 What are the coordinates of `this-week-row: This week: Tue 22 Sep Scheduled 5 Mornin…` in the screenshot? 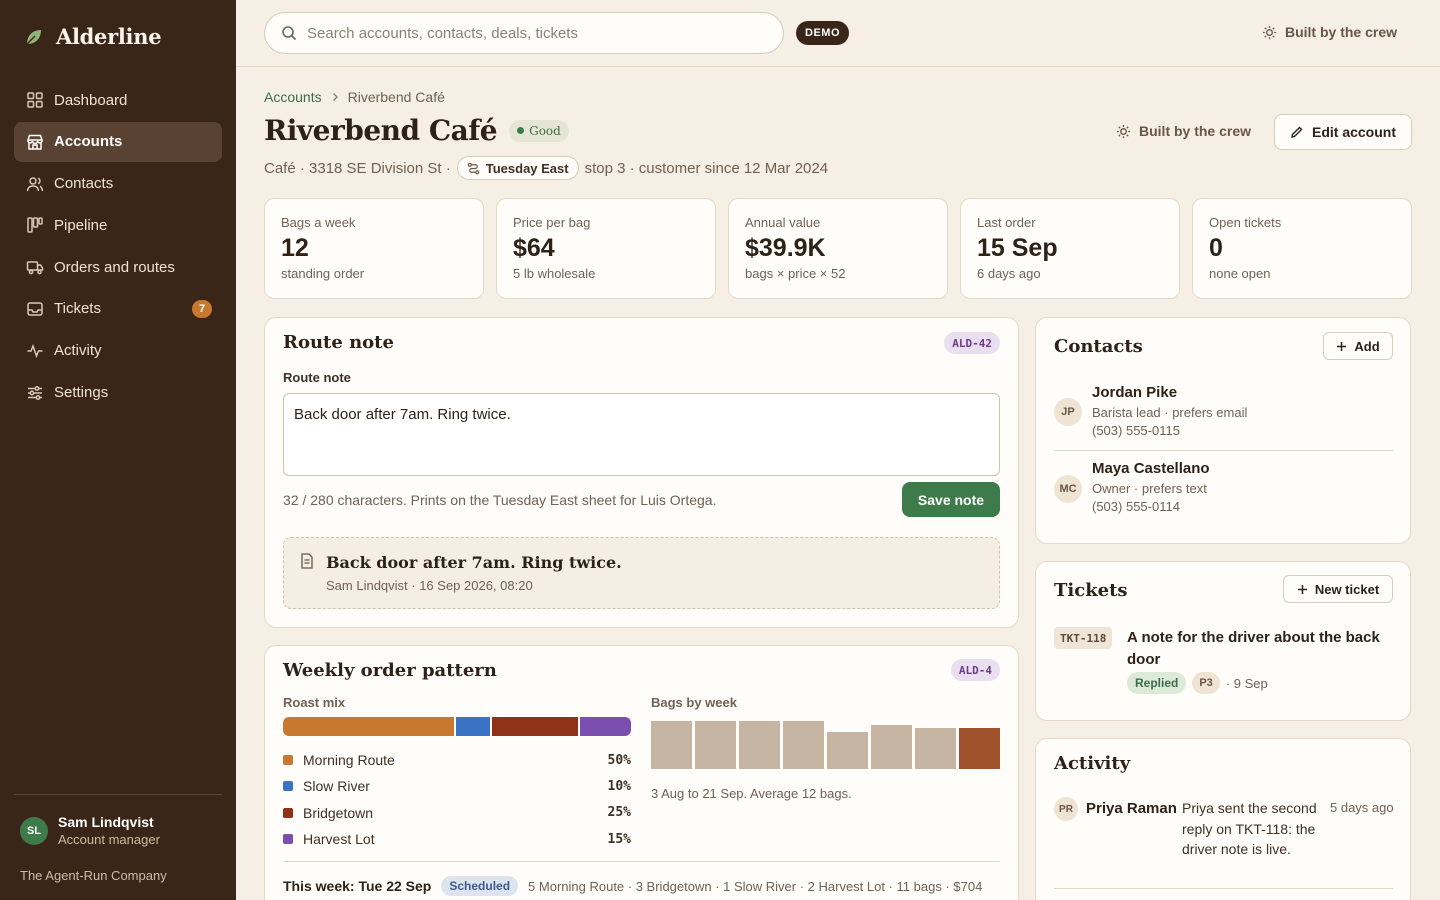 It's located at (632, 886).